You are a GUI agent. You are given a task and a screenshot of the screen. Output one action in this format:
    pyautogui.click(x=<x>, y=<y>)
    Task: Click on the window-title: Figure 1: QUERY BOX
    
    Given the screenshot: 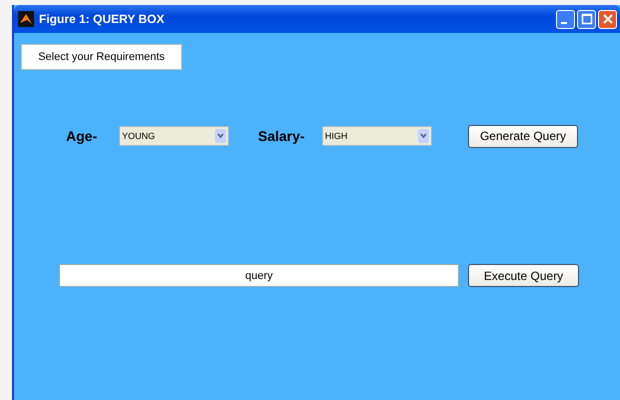 What is the action you would take?
    pyautogui.click(x=102, y=19)
    